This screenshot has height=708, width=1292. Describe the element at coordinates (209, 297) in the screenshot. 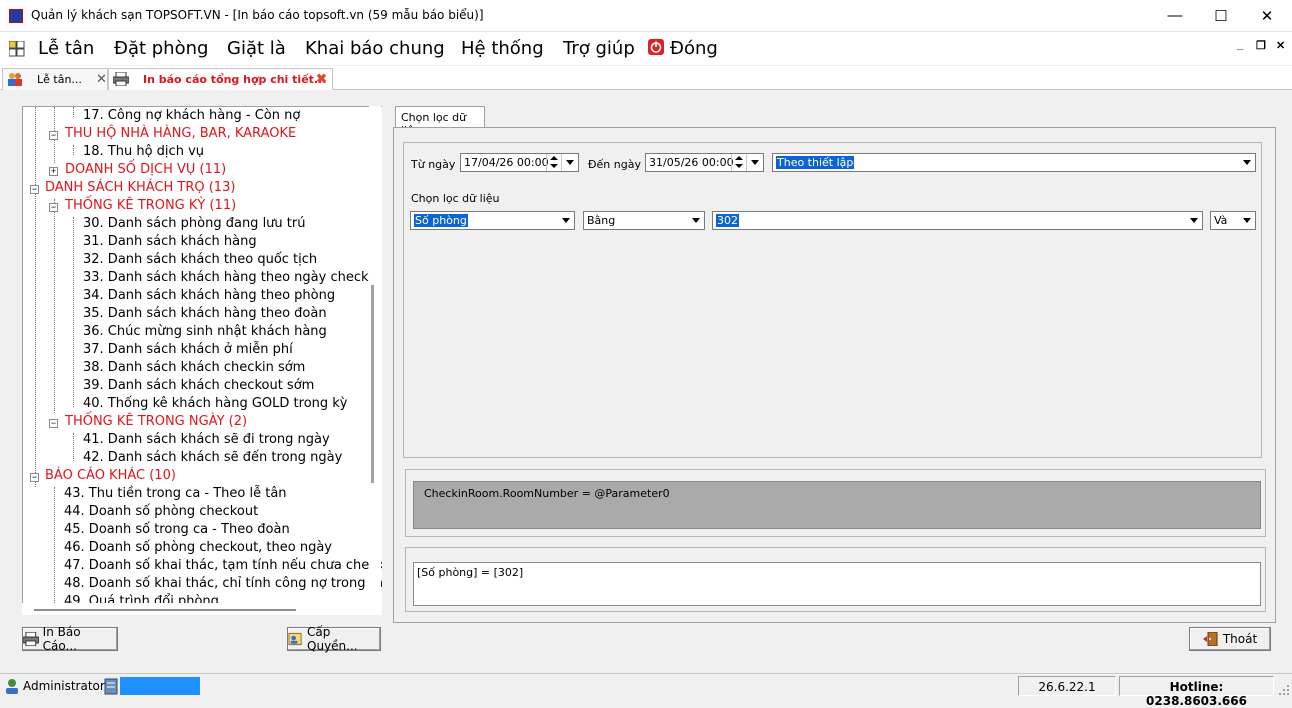

I see `tree-item: 34. Danh sách khách hàng theo phòng` at that location.